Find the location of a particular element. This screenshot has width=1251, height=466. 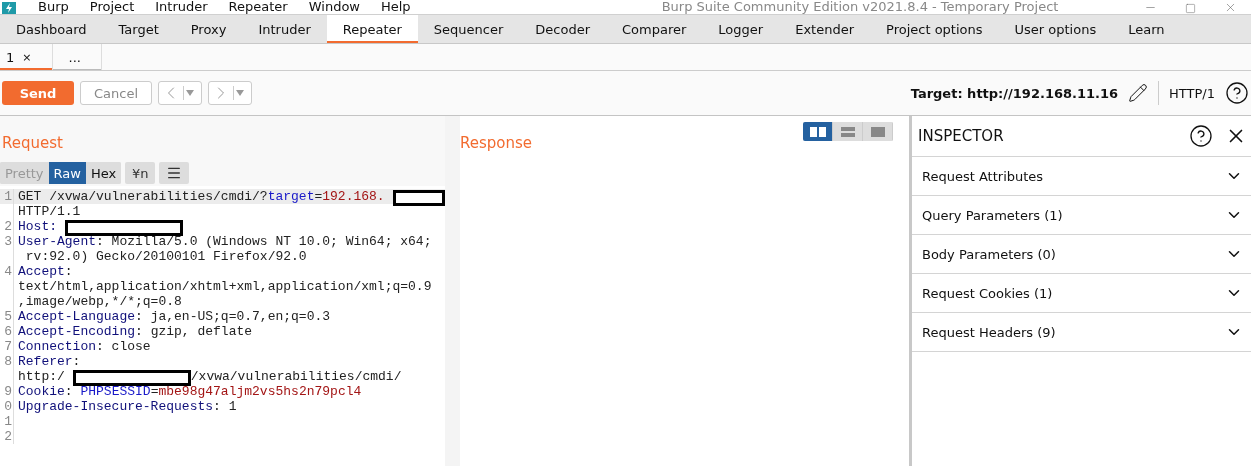

code-text: : Mozilla/5.0 (Windows NT 10.0; Win64; x64; is located at coordinates (264, 241).